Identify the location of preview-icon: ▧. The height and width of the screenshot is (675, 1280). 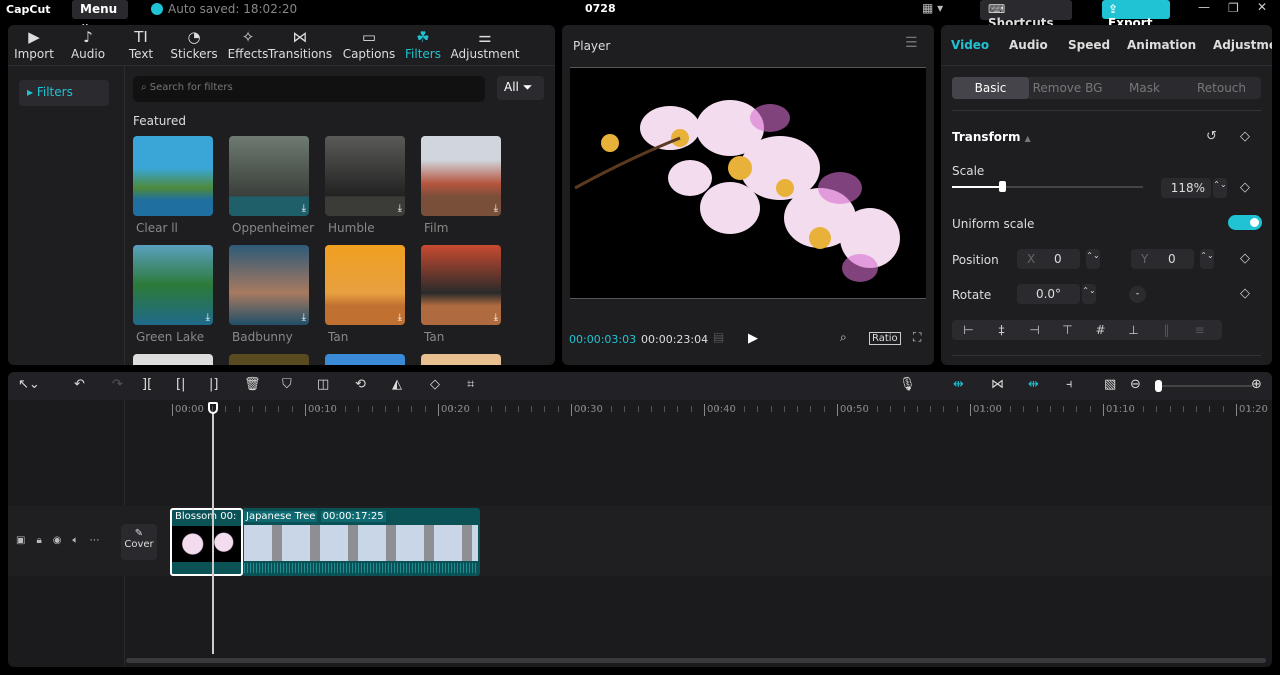
(1110, 384).